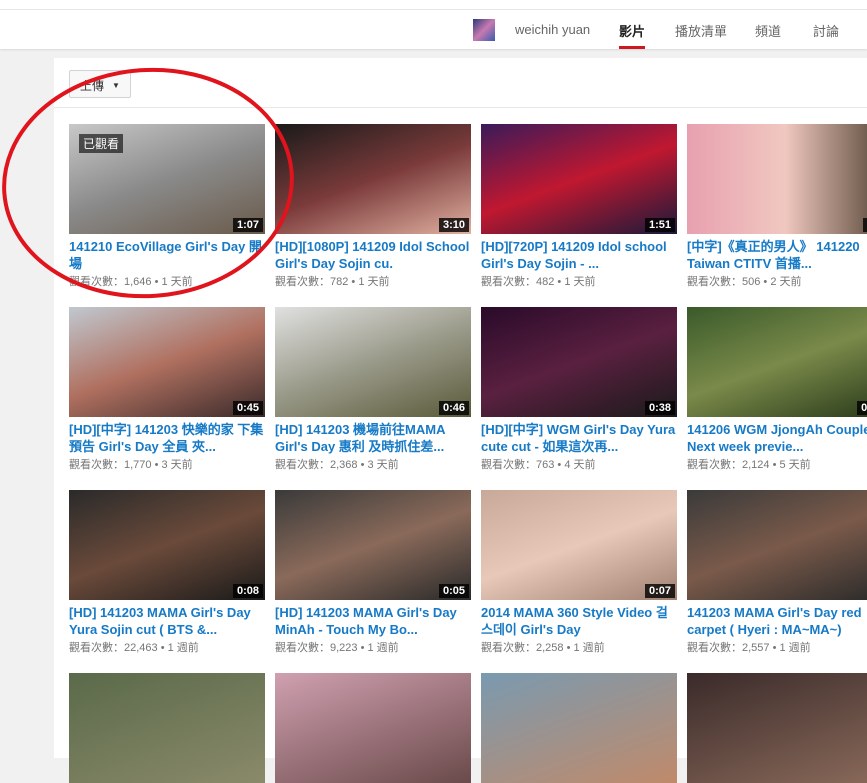 The image size is (867, 783). I want to click on video-meta: 觀看次數：1,646 • 1 天前, so click(131, 282).